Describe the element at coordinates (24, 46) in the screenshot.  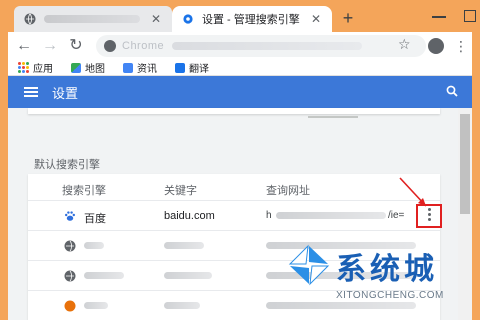
I see `back-button: ←` at that location.